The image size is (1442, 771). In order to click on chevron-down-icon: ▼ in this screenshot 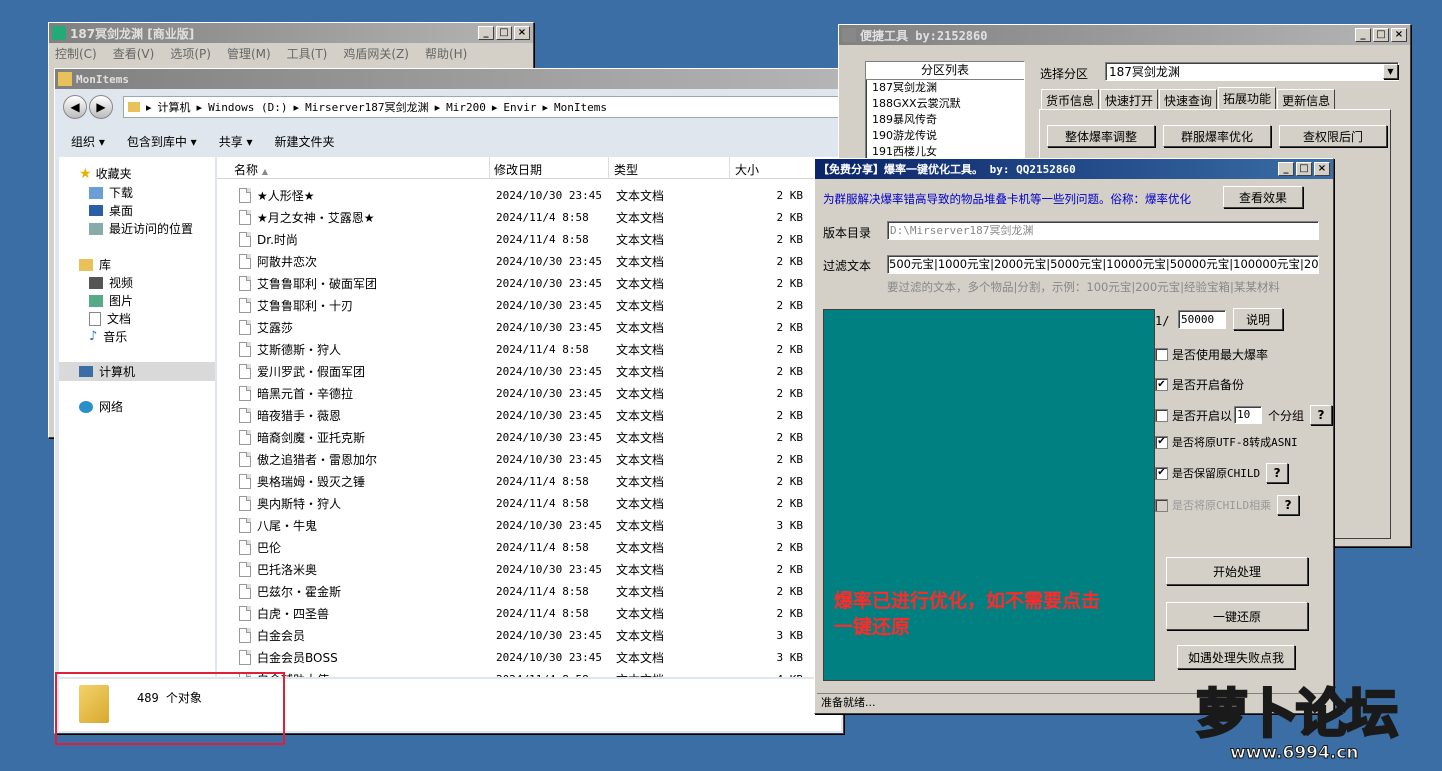, I will do `click(1390, 71)`.